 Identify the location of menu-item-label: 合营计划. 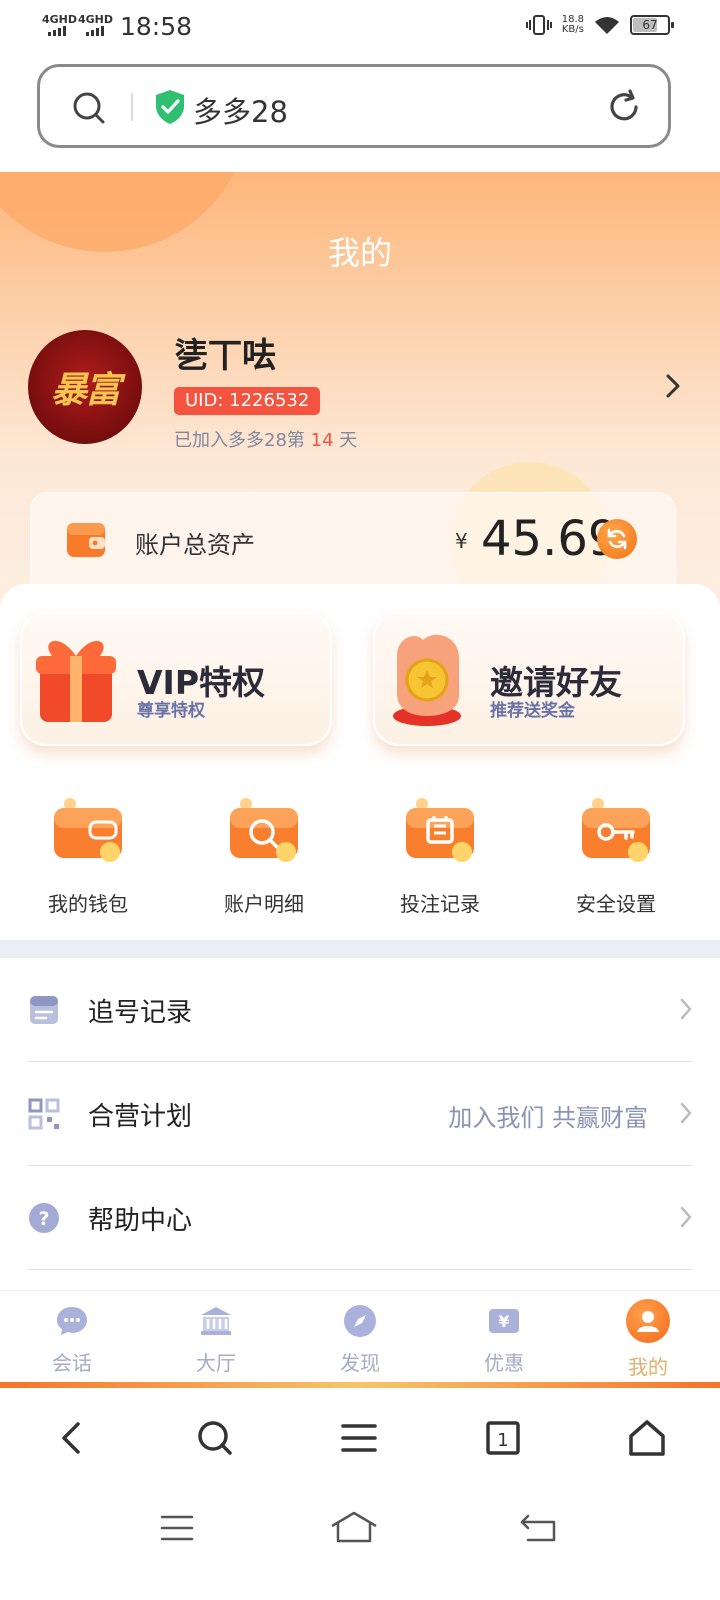
(140, 1117).